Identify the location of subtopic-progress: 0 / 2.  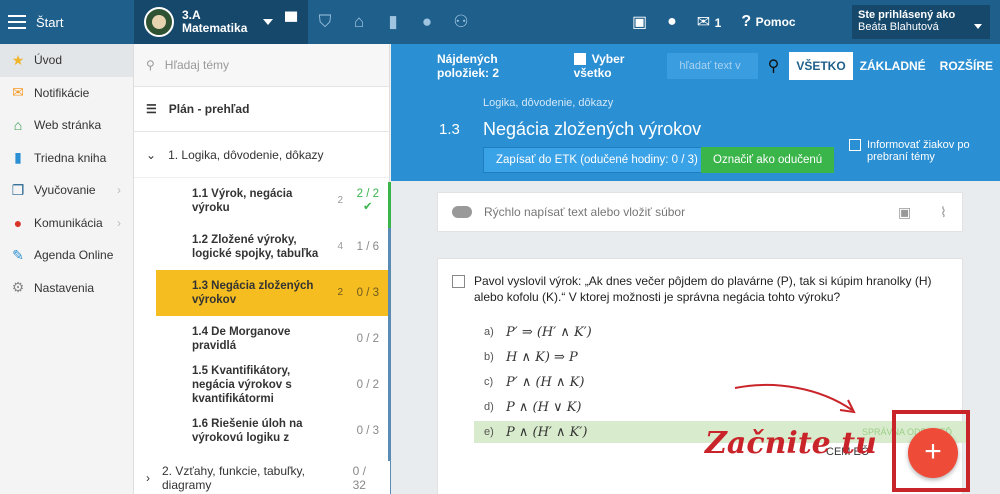
(367, 385).